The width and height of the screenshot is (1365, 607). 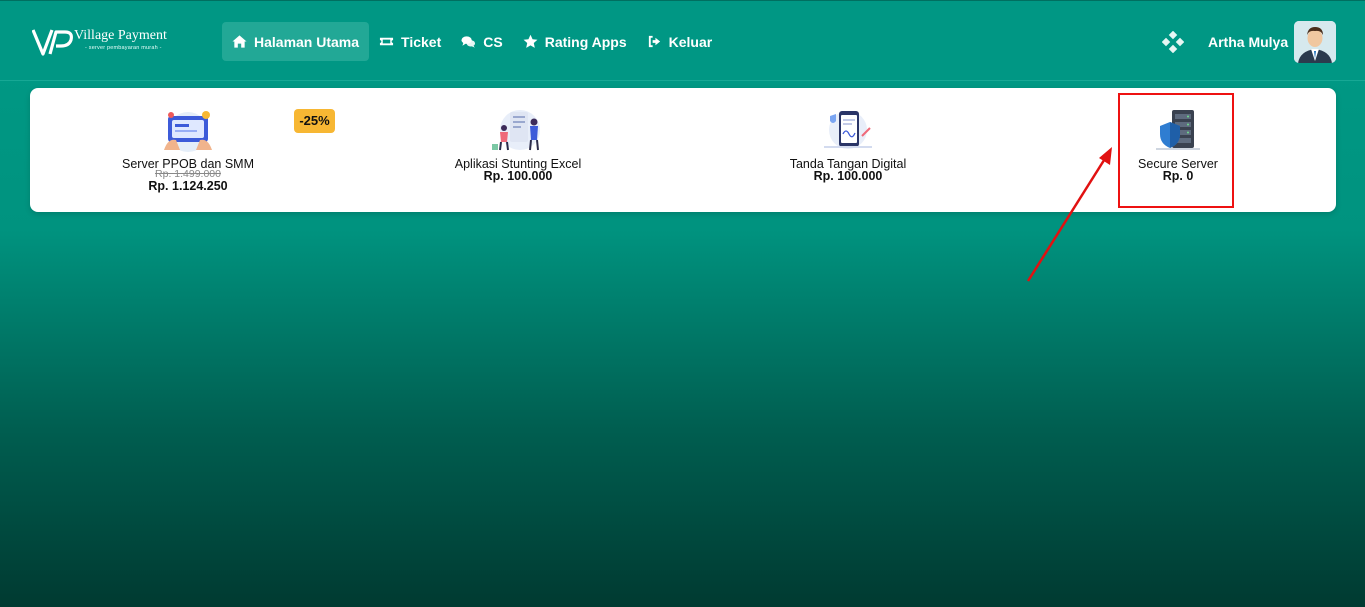 What do you see at coordinates (1173, 42) in the screenshot?
I see `app-grid-icon` at bounding box center [1173, 42].